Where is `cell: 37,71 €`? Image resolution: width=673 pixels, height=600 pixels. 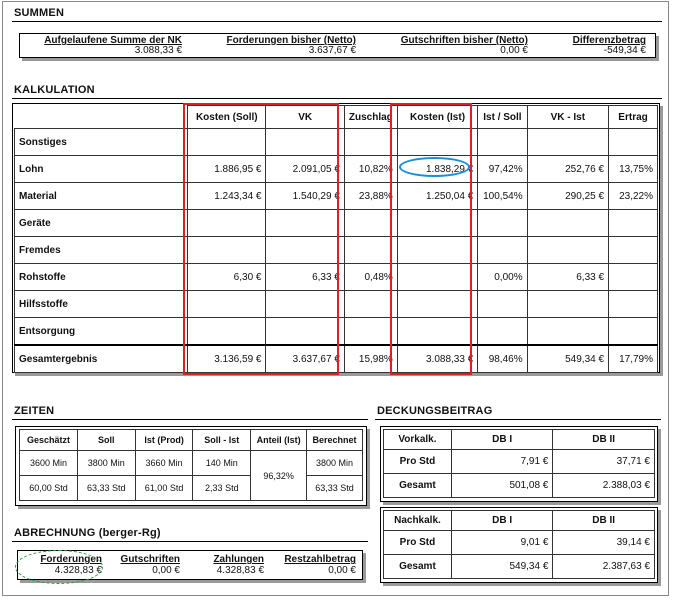
cell: 37,71 € is located at coordinates (603, 461).